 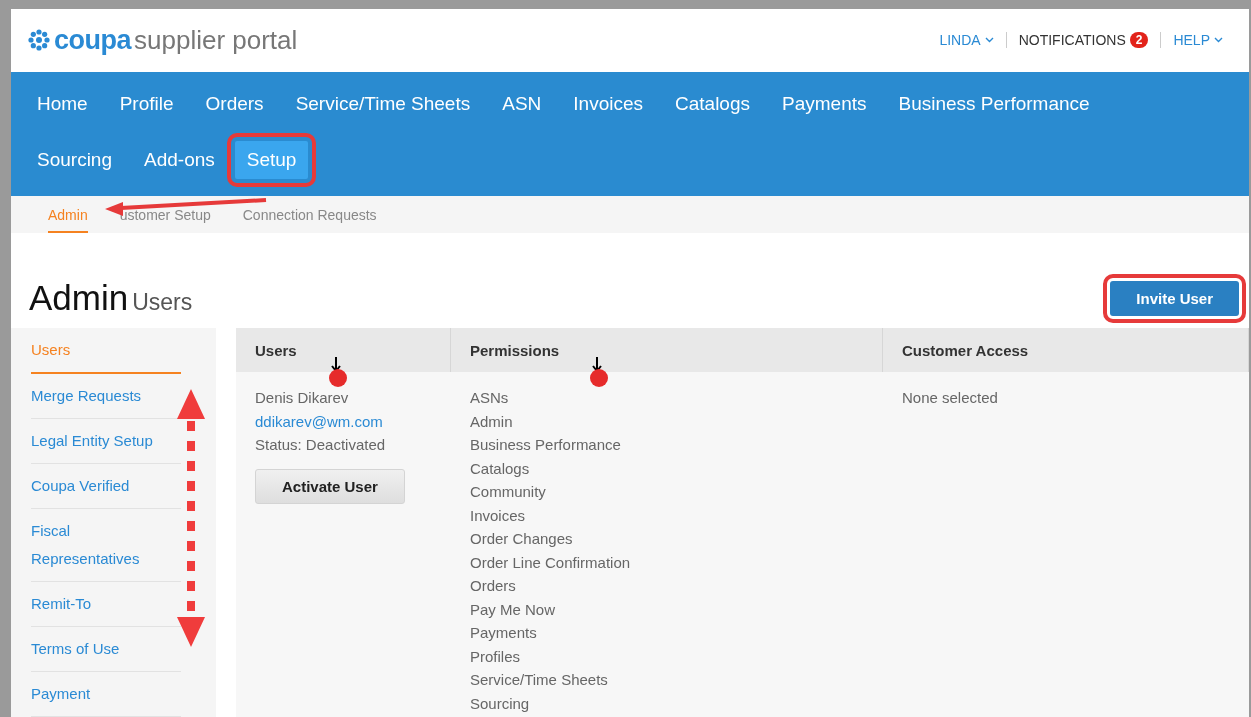 I want to click on permission-item: Community, so click(x=508, y=492).